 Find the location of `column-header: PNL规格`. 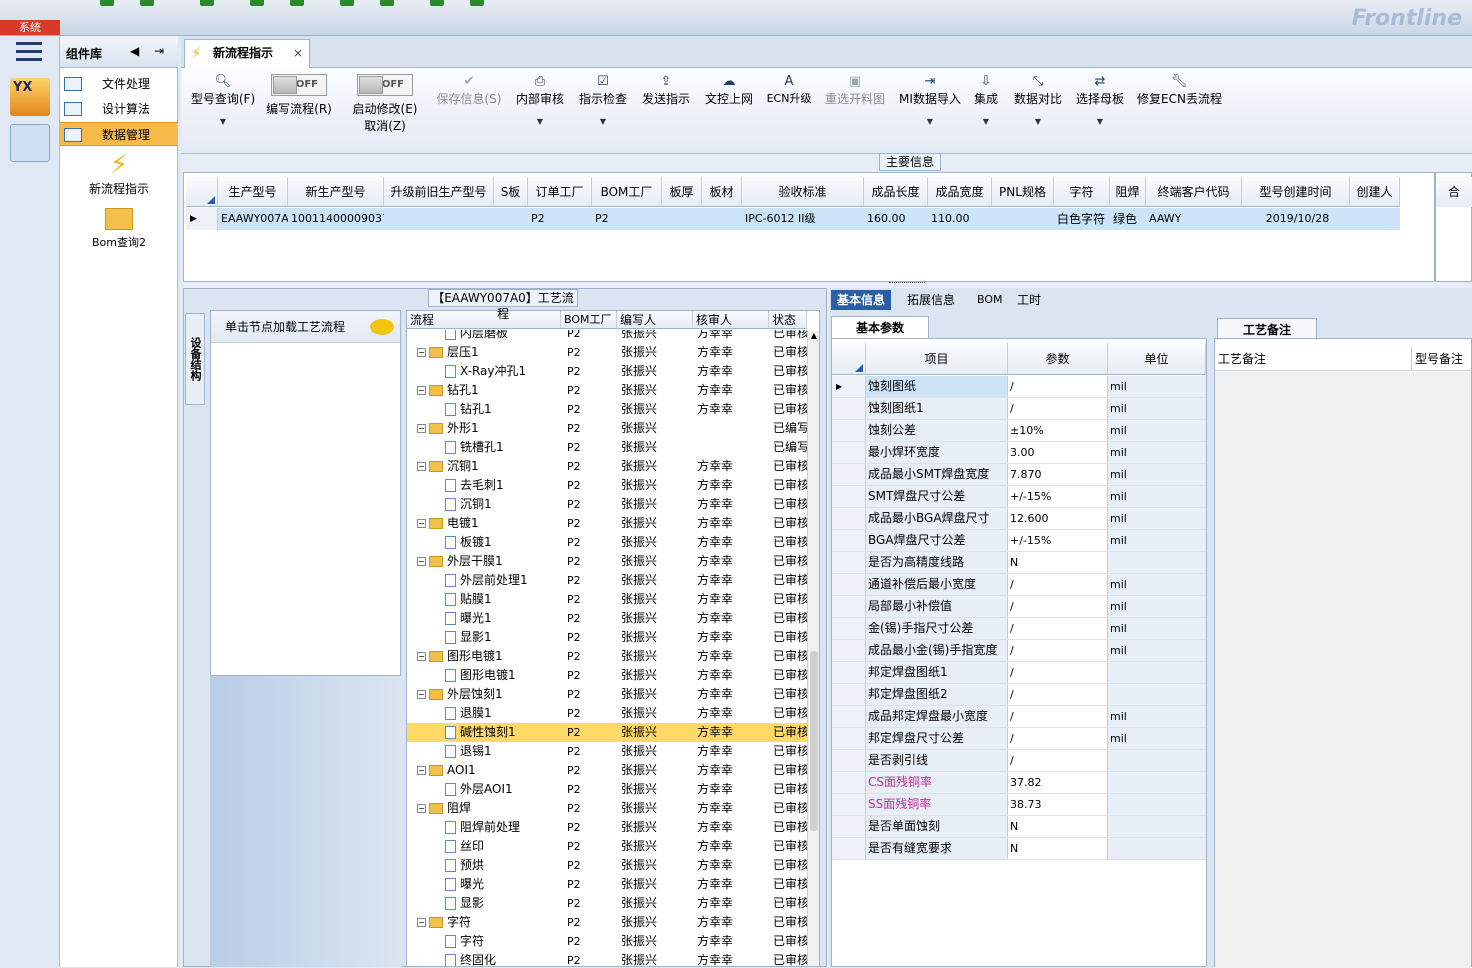

column-header: PNL规格 is located at coordinates (1023, 192).